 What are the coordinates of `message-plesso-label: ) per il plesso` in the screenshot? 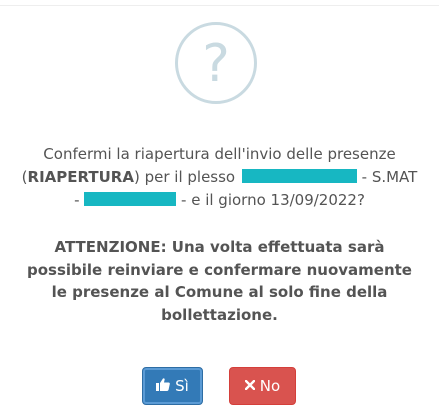 It's located at (186, 177).